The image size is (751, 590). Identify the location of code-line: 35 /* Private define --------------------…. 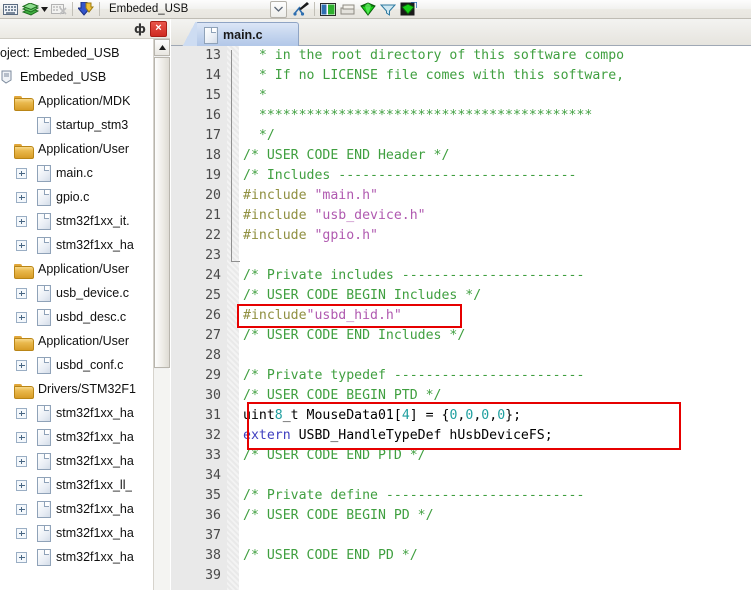
(461, 496).